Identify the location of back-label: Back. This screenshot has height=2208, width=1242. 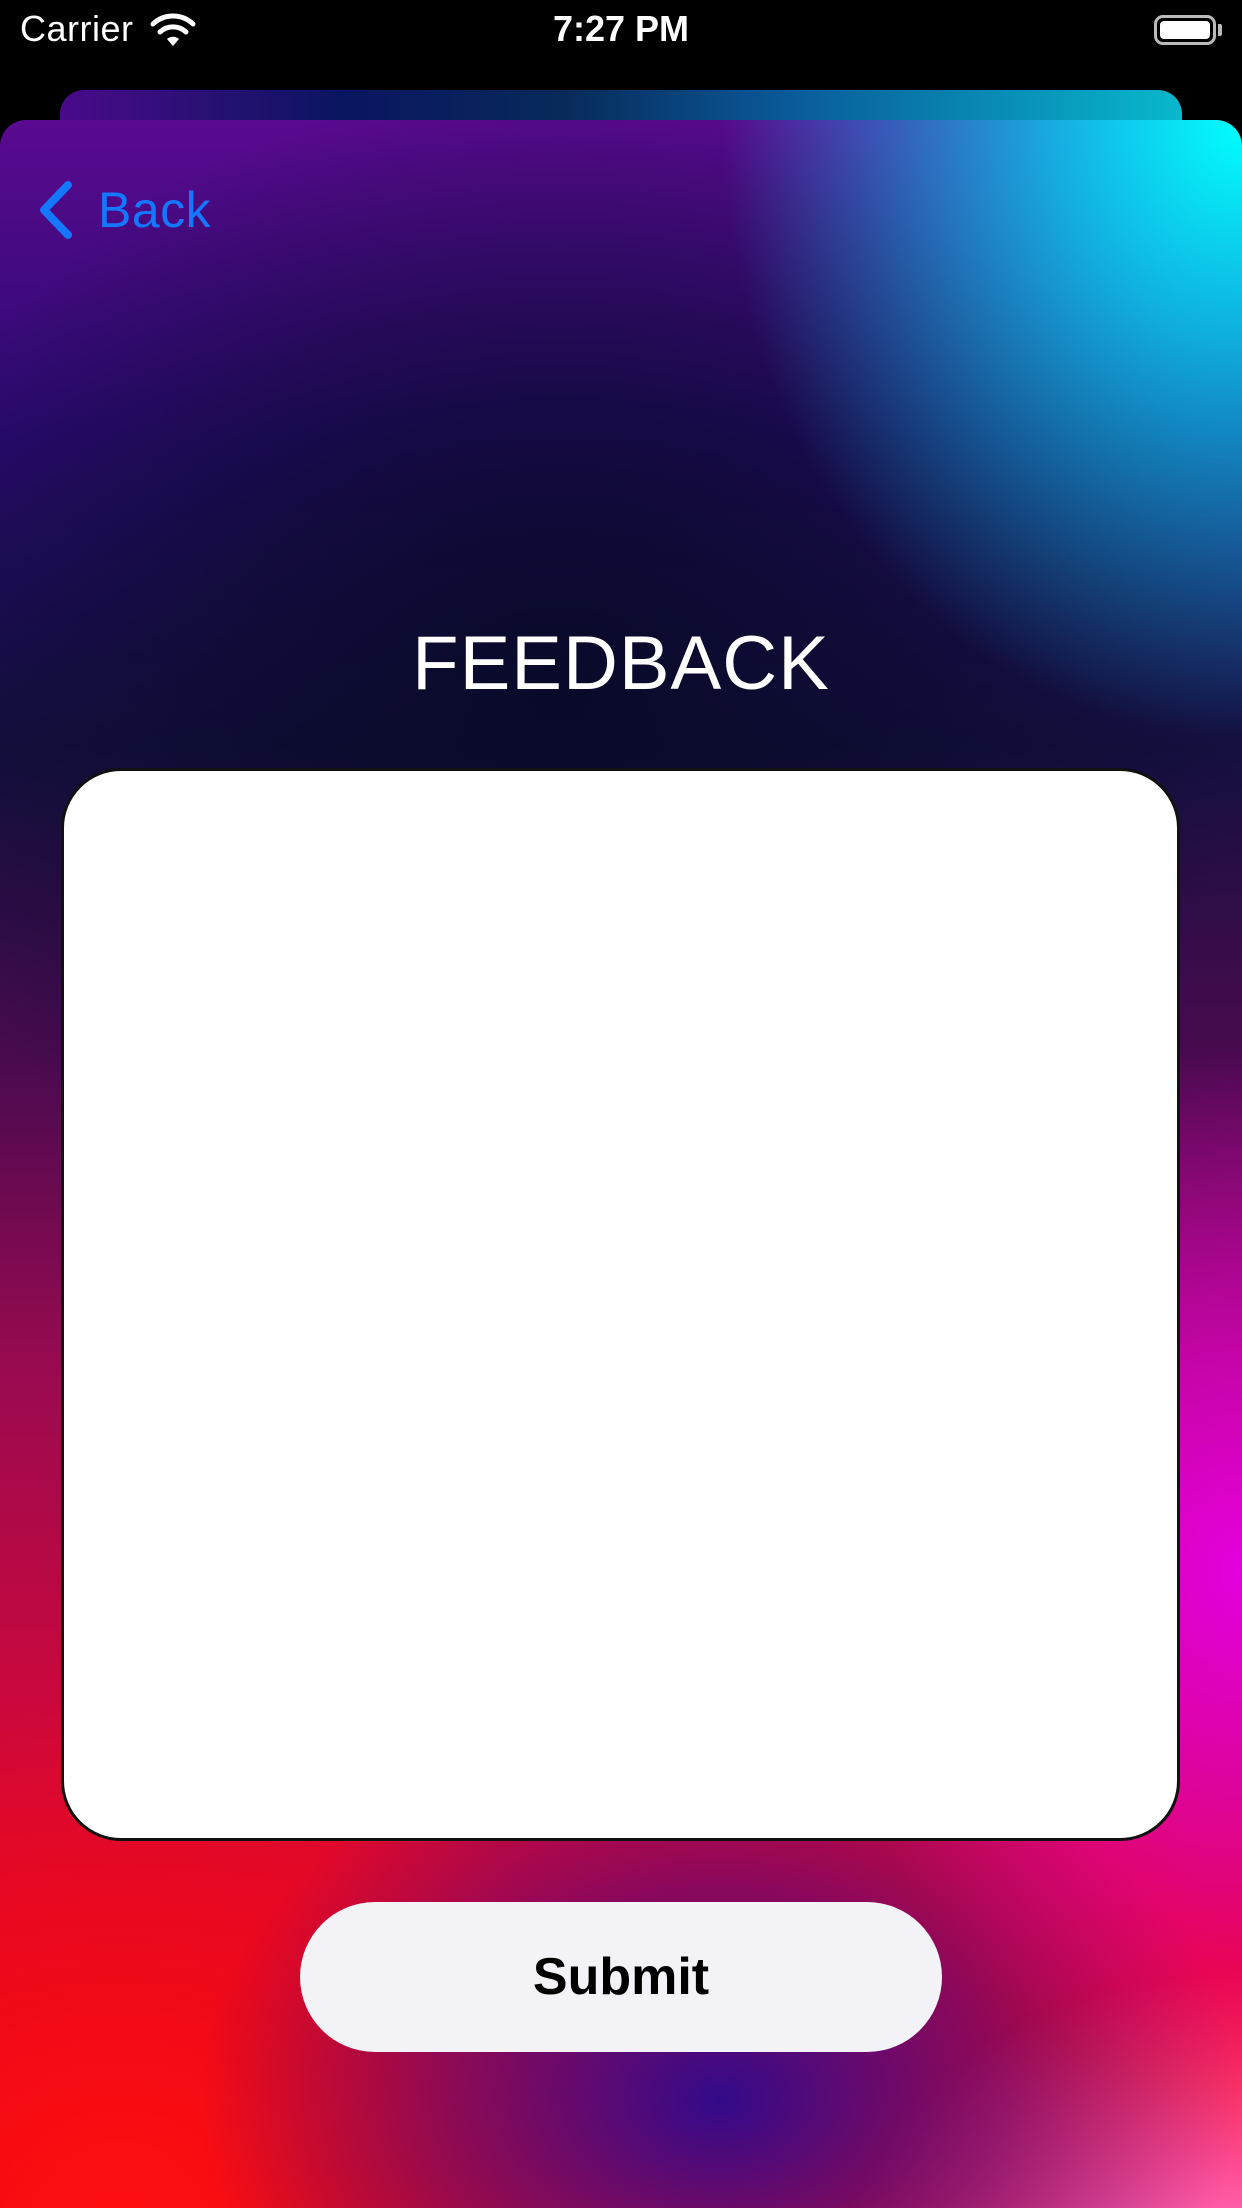
(155, 210).